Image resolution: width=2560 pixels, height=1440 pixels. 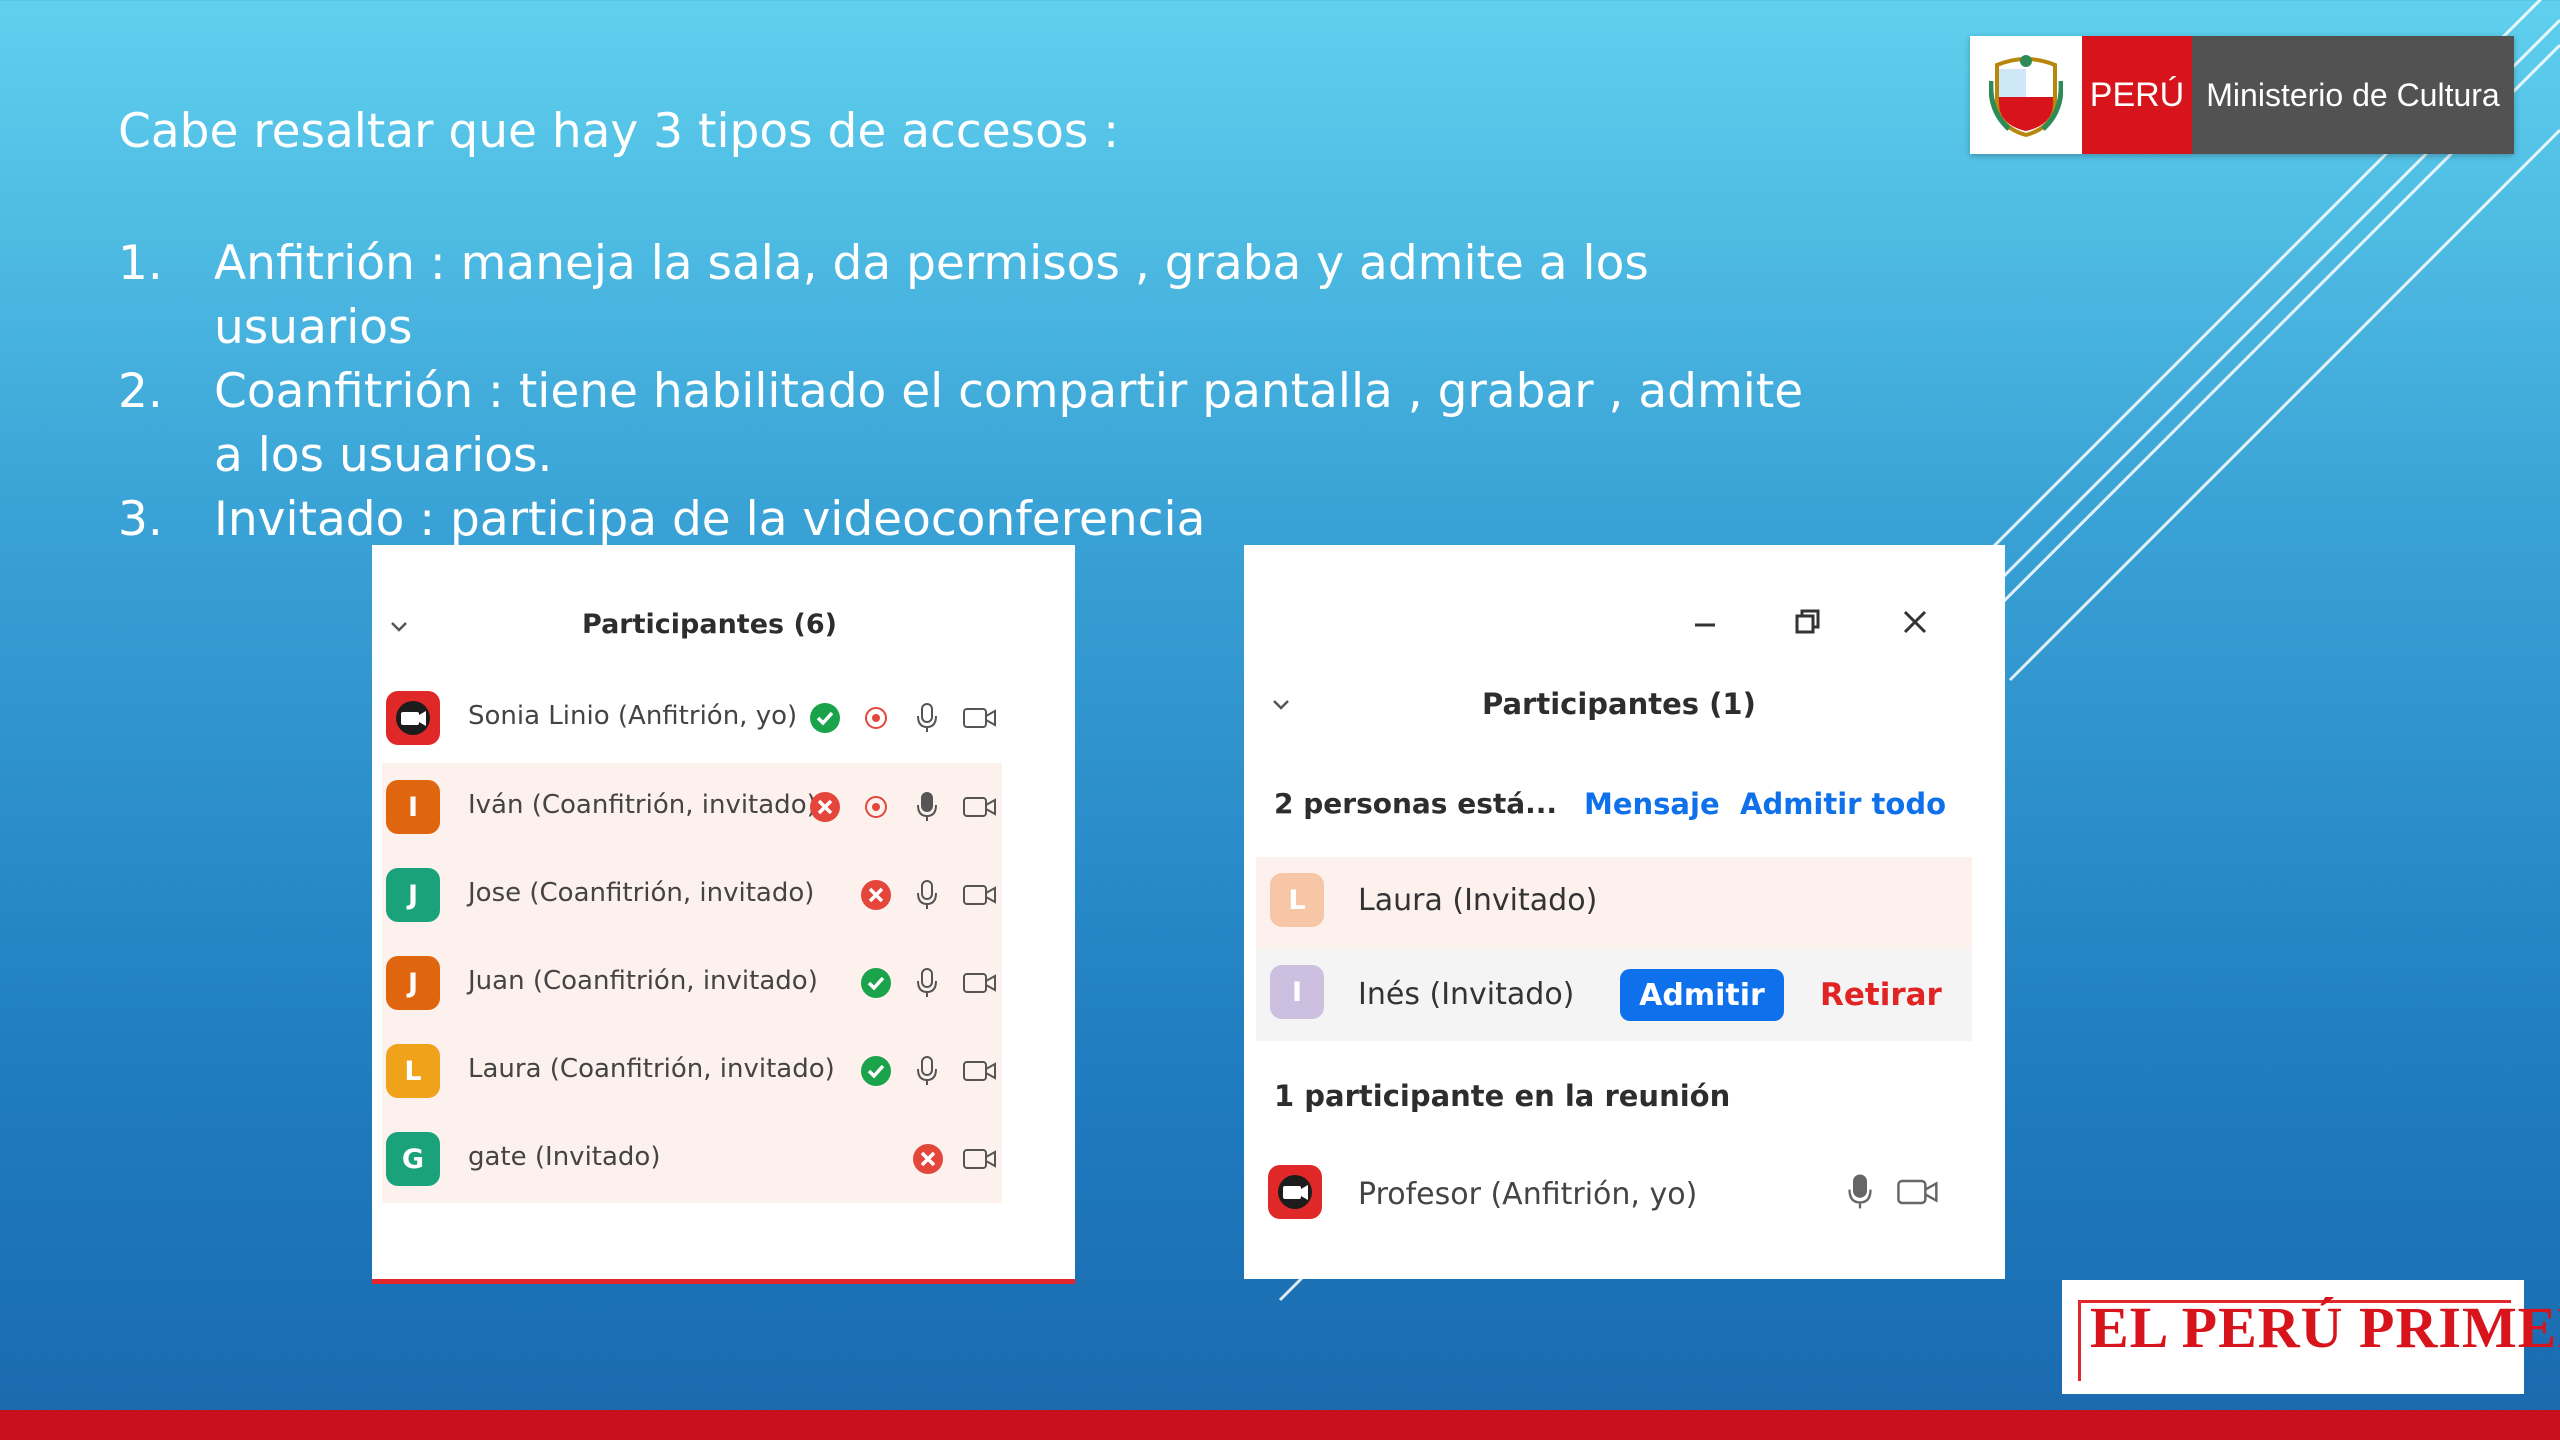 What do you see at coordinates (633, 716) in the screenshot?
I see `participant-name: Sonia Linio (Anfitrión, yo)` at bounding box center [633, 716].